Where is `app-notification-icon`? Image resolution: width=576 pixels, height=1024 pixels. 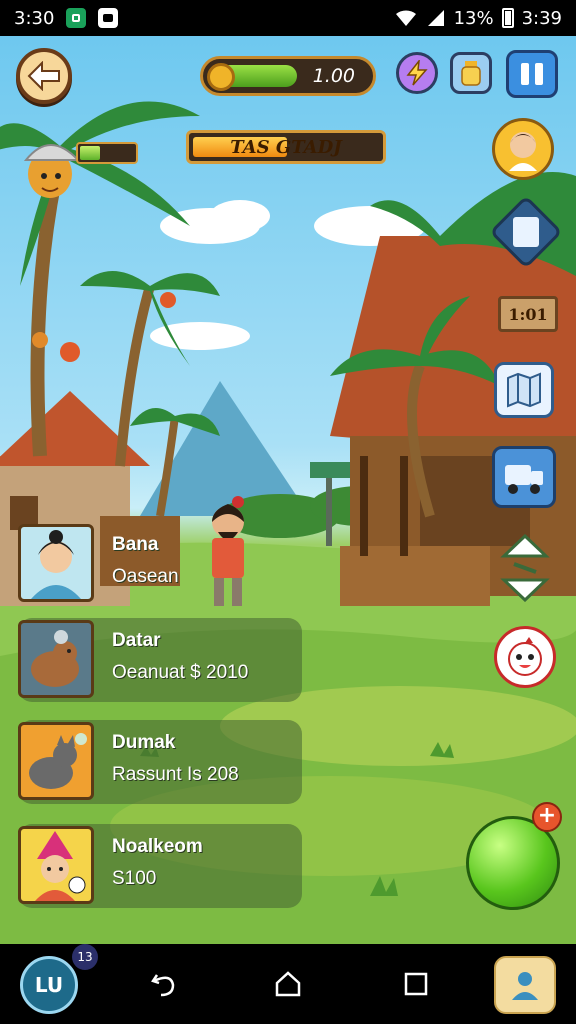 app-notification-icon is located at coordinates (76, 18).